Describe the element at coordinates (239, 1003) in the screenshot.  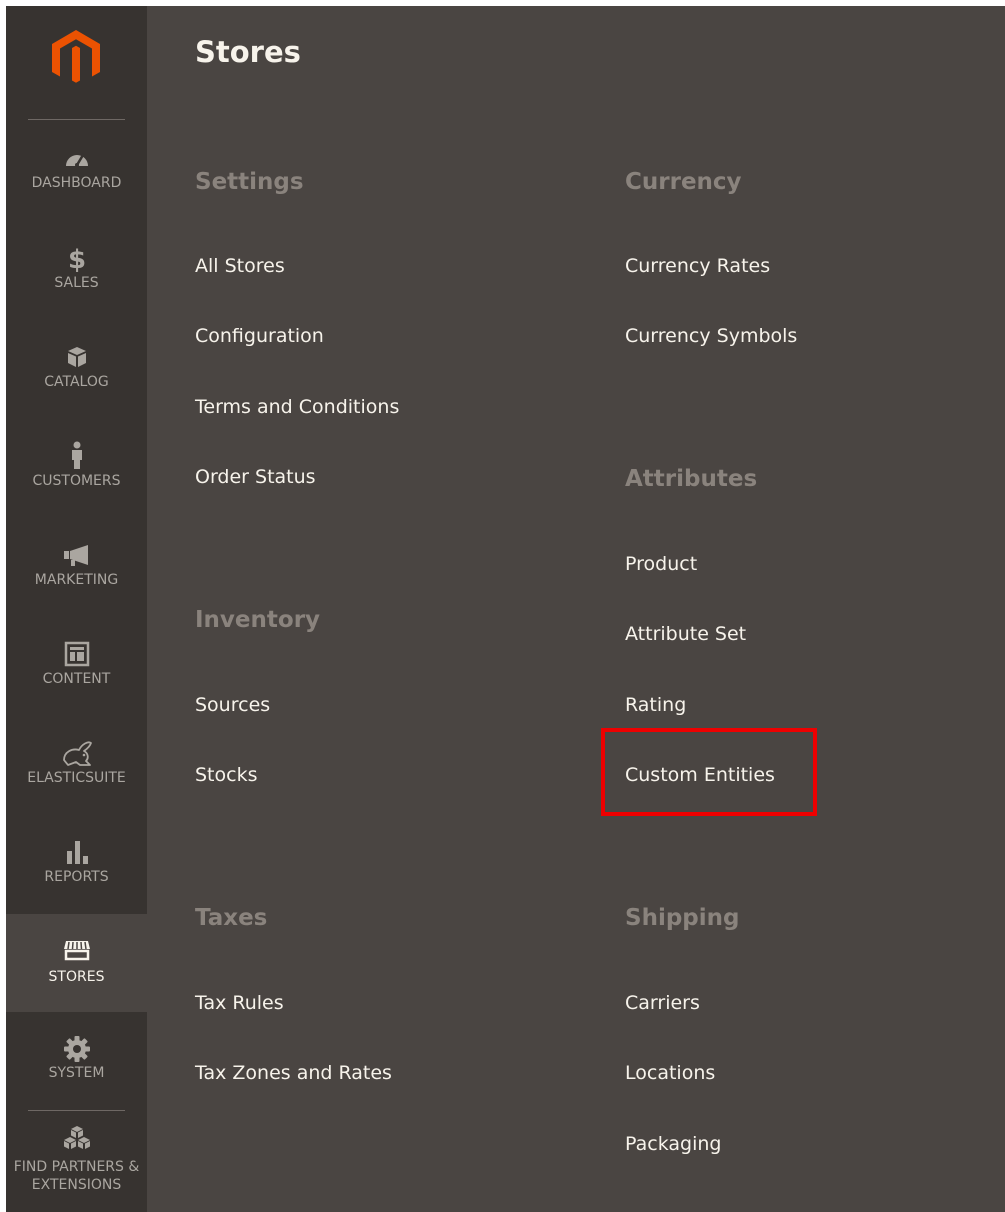
I see `link-tax-rules: Tax Rules` at that location.